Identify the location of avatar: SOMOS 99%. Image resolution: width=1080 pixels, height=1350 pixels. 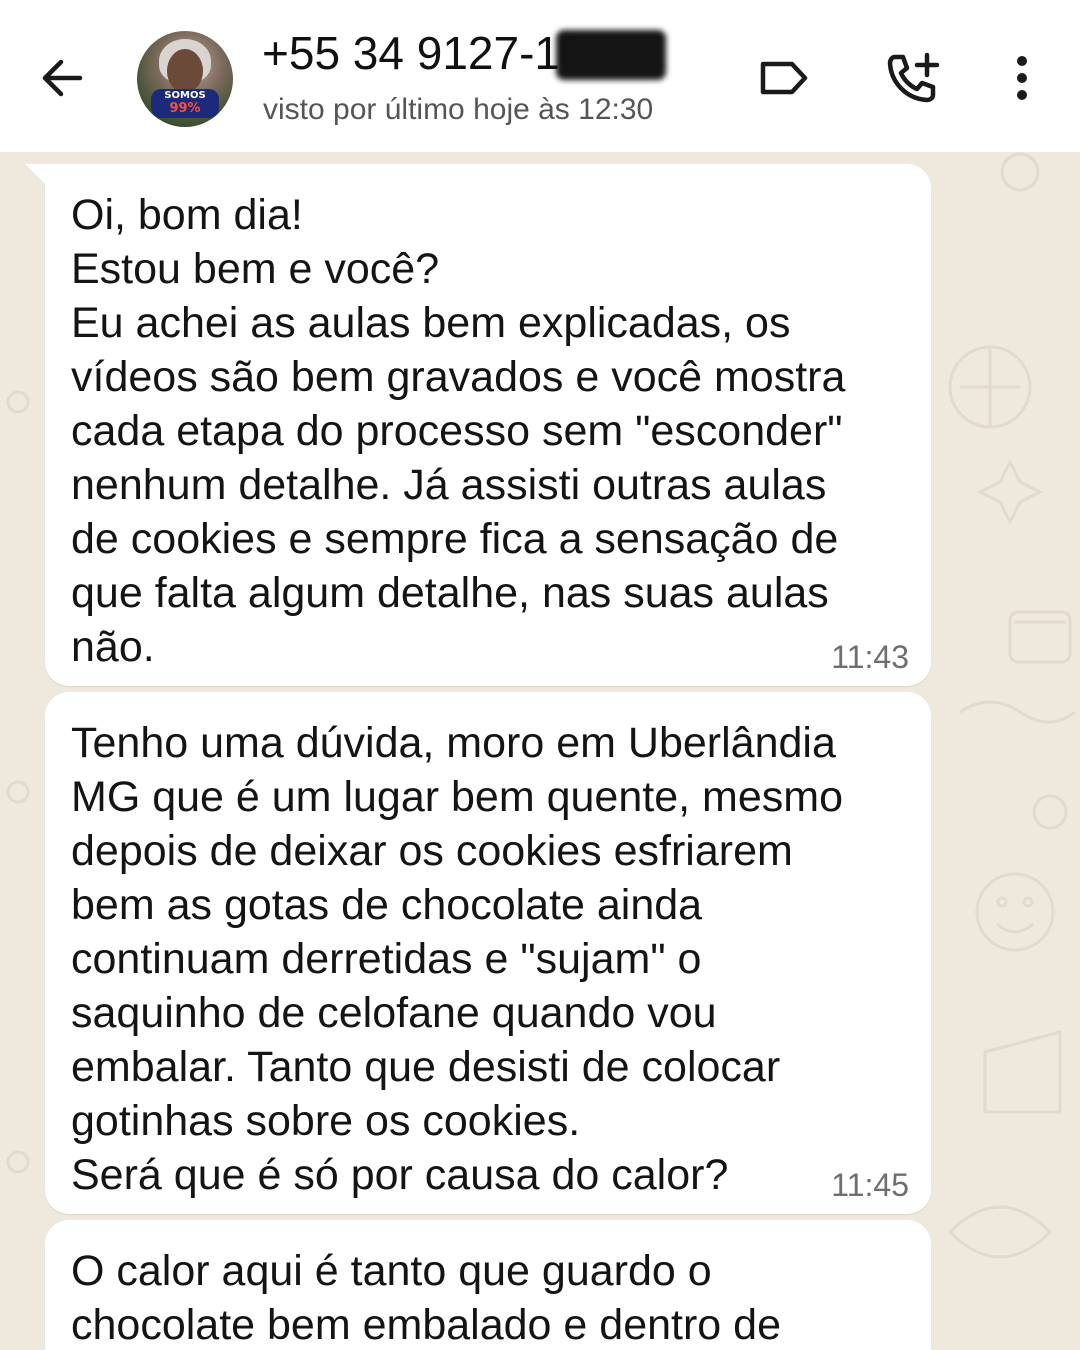
(185, 79).